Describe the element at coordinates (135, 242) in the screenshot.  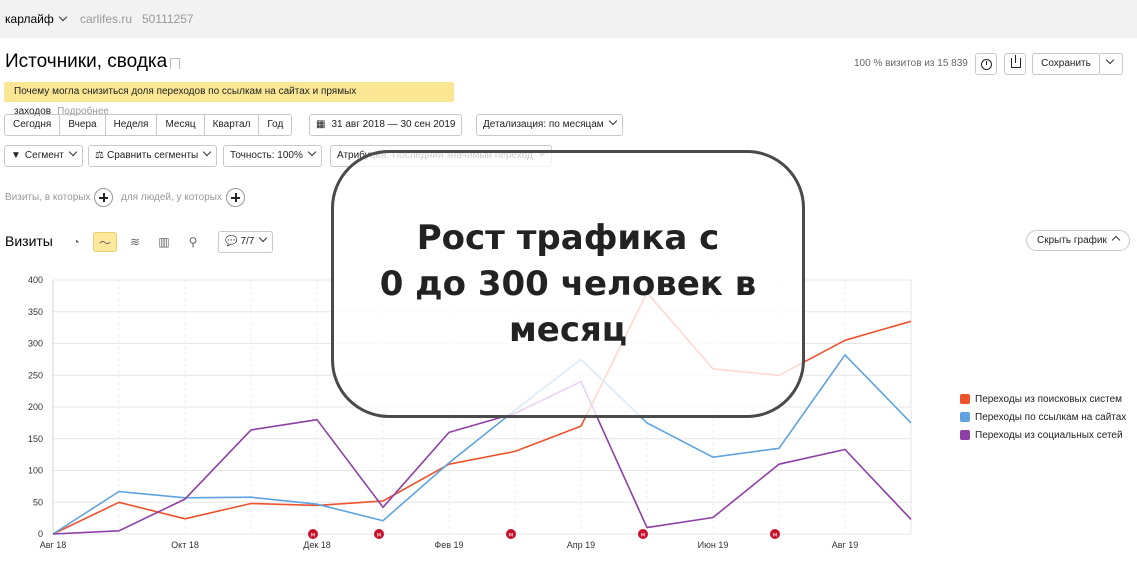
I see `area-chart-icon: ≋` at that location.